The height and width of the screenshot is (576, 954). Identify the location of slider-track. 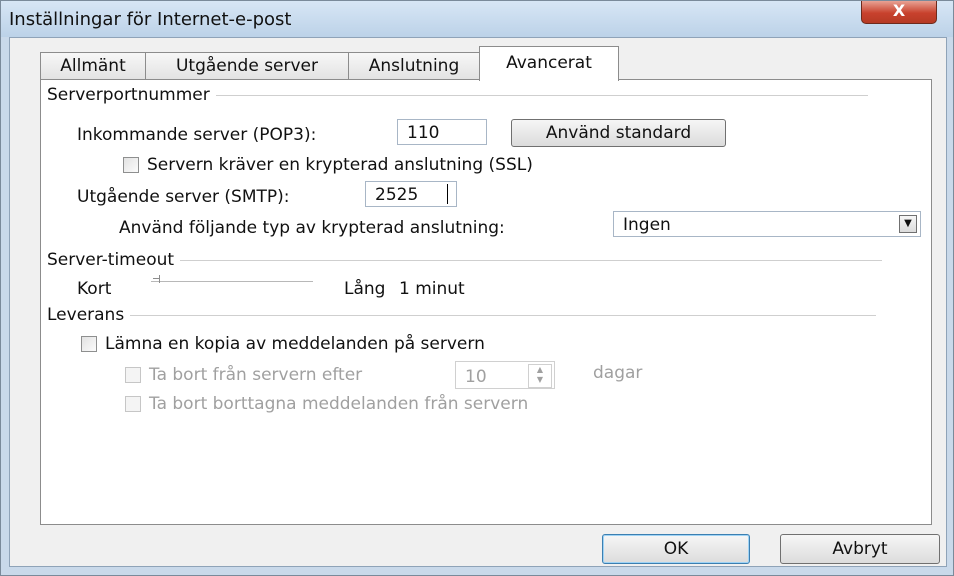
(232, 281).